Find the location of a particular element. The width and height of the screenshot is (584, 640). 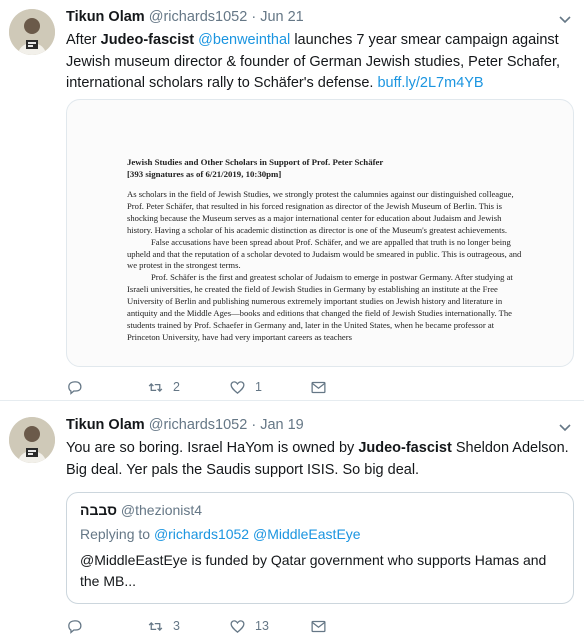

reply-prefix: Replying to is located at coordinates (117, 534).